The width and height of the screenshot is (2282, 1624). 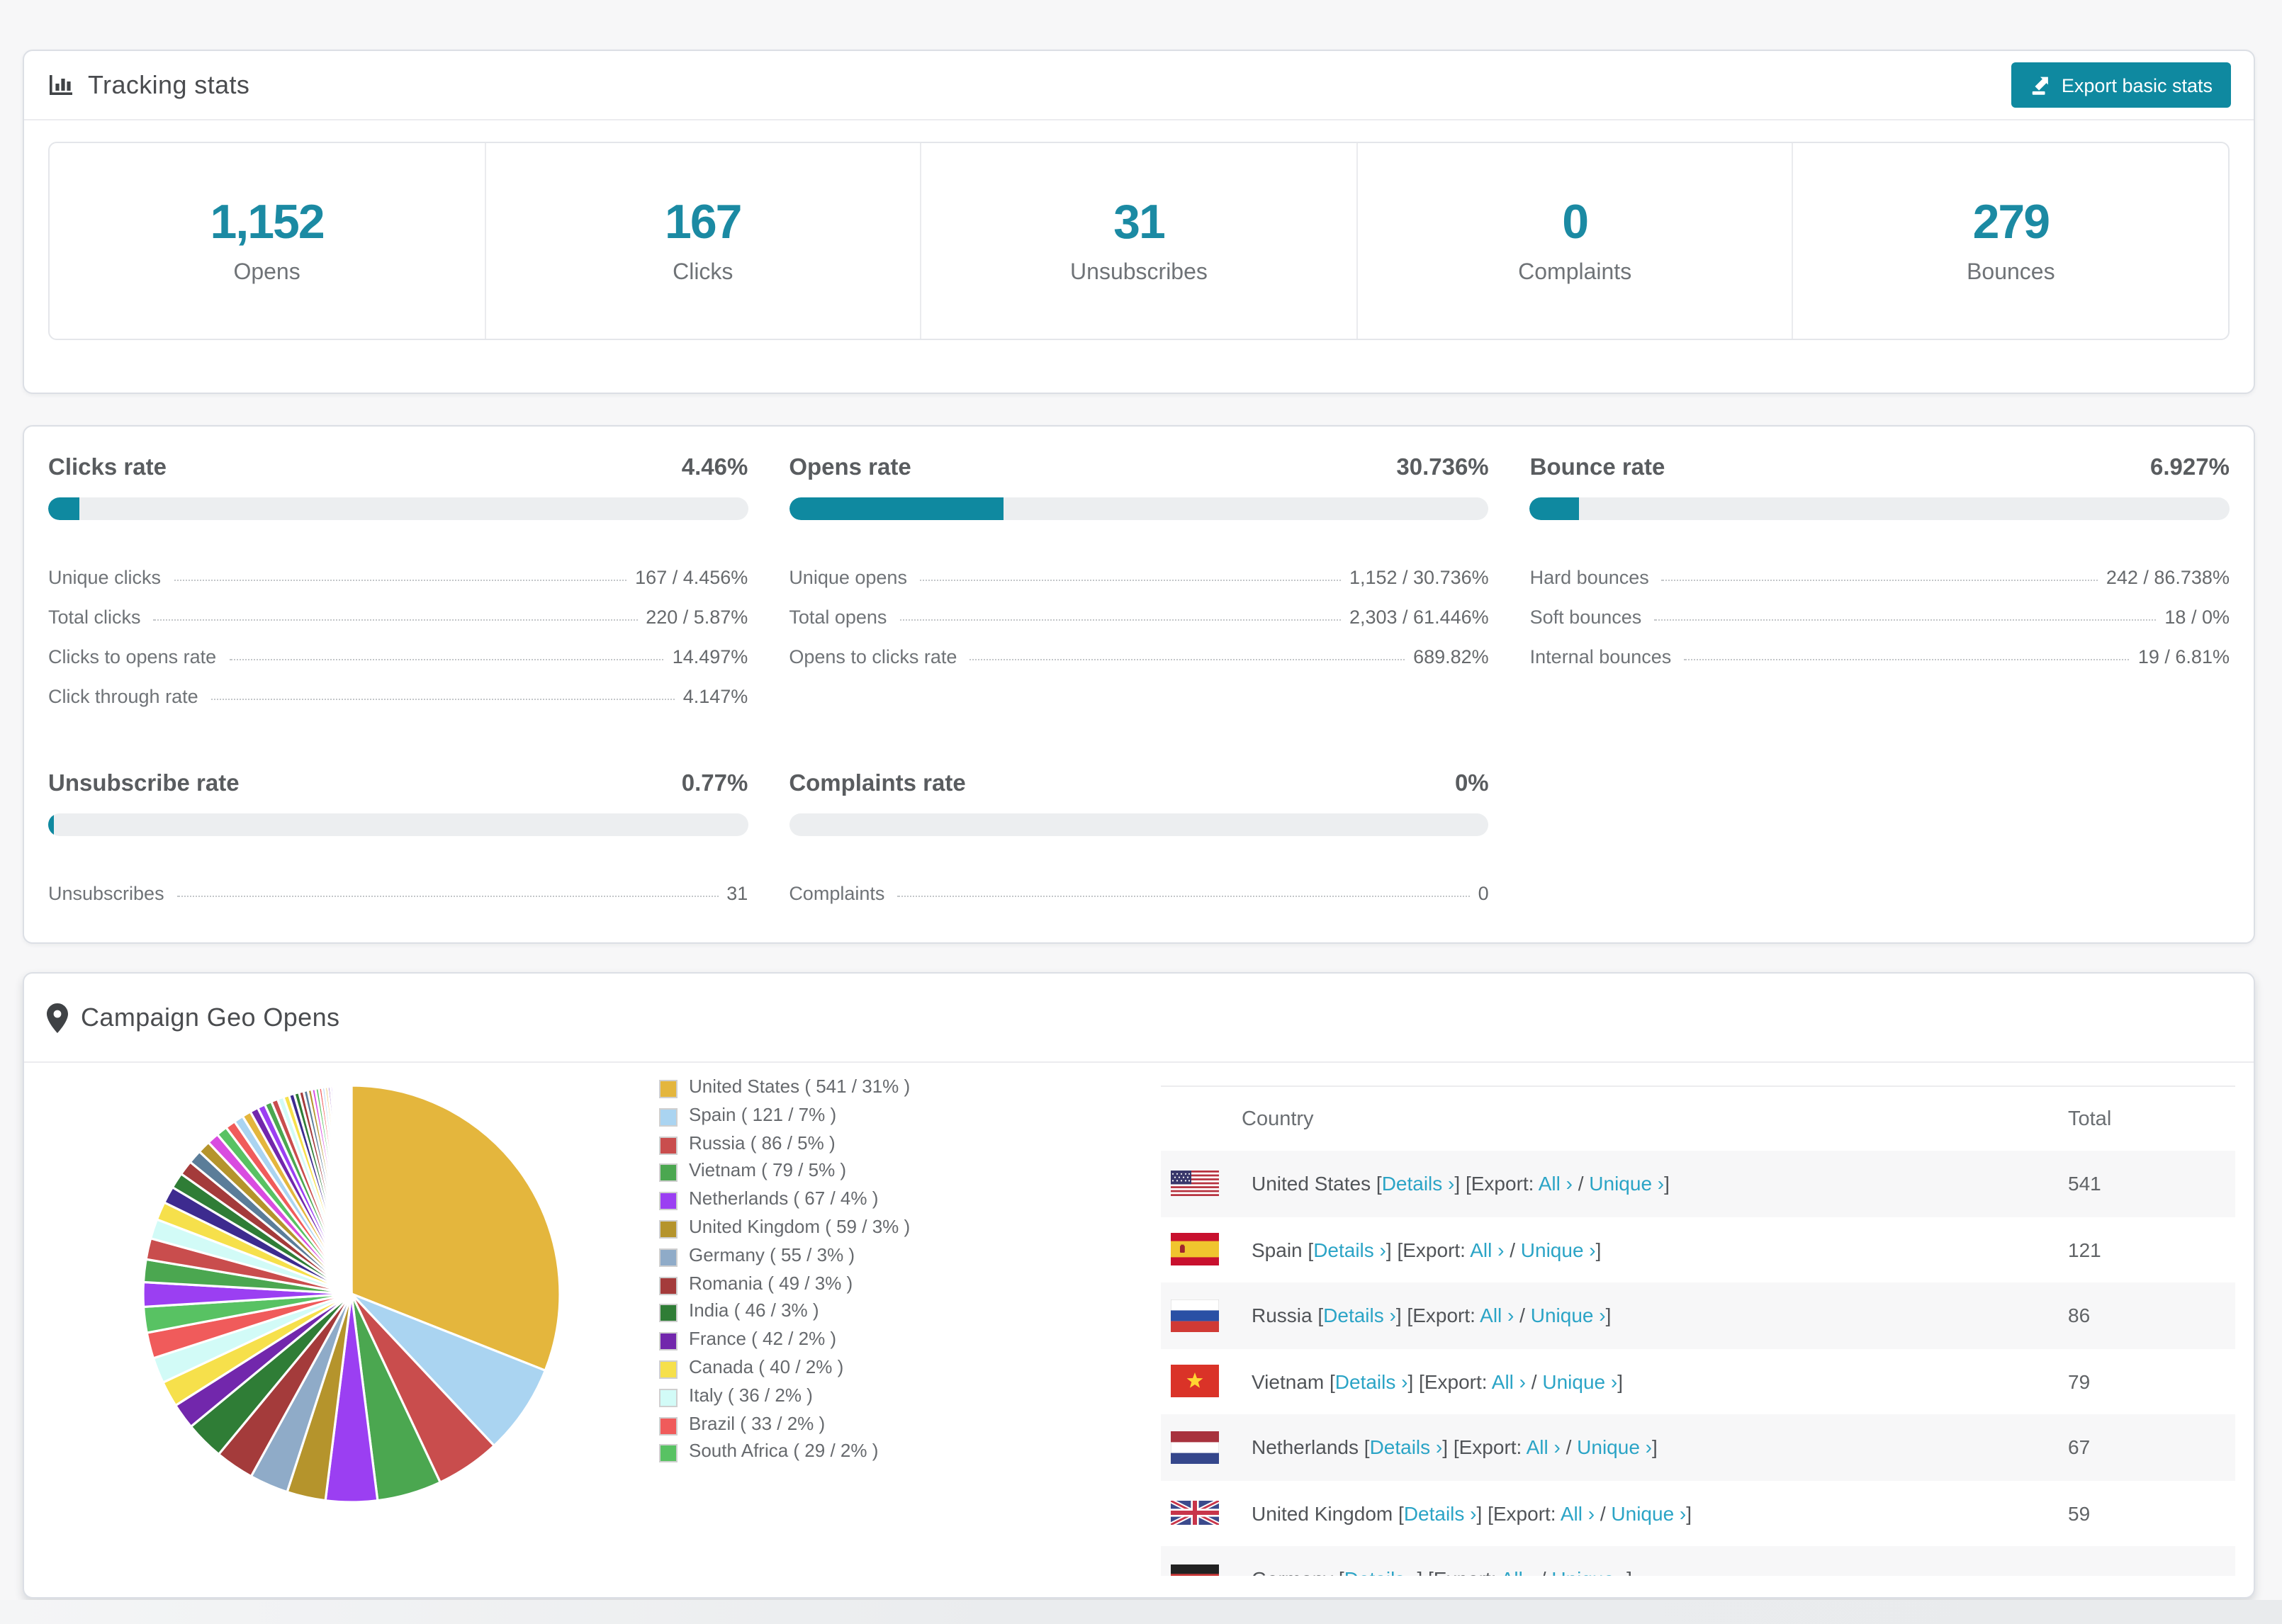 What do you see at coordinates (1277, 1249) in the screenshot?
I see `country-name: Spain` at bounding box center [1277, 1249].